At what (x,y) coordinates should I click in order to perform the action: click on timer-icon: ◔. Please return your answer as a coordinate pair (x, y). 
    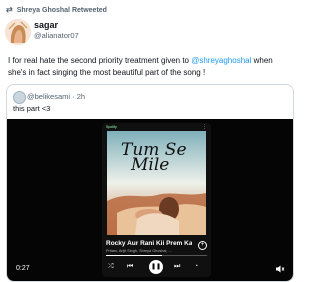
    Looking at the image, I should click on (196, 266).